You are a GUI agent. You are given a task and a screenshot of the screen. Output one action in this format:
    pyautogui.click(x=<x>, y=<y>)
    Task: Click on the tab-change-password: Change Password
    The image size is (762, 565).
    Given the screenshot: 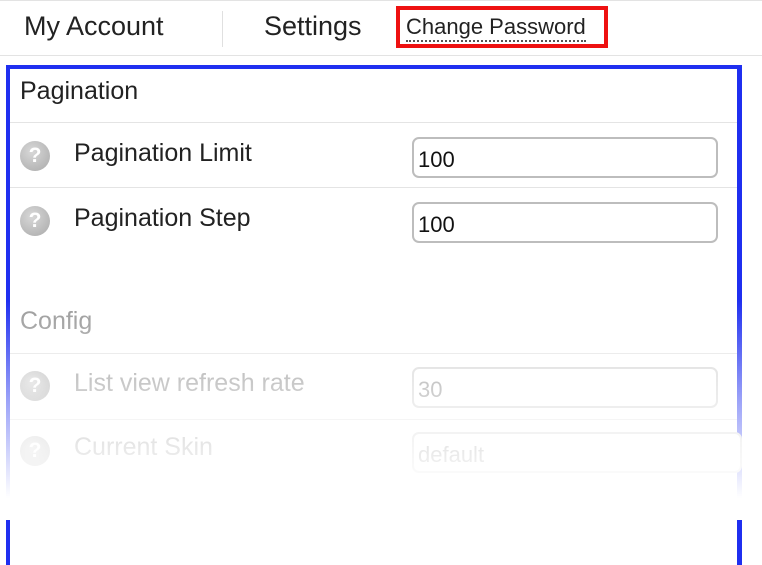 What is the action you would take?
    pyautogui.click(x=502, y=27)
    